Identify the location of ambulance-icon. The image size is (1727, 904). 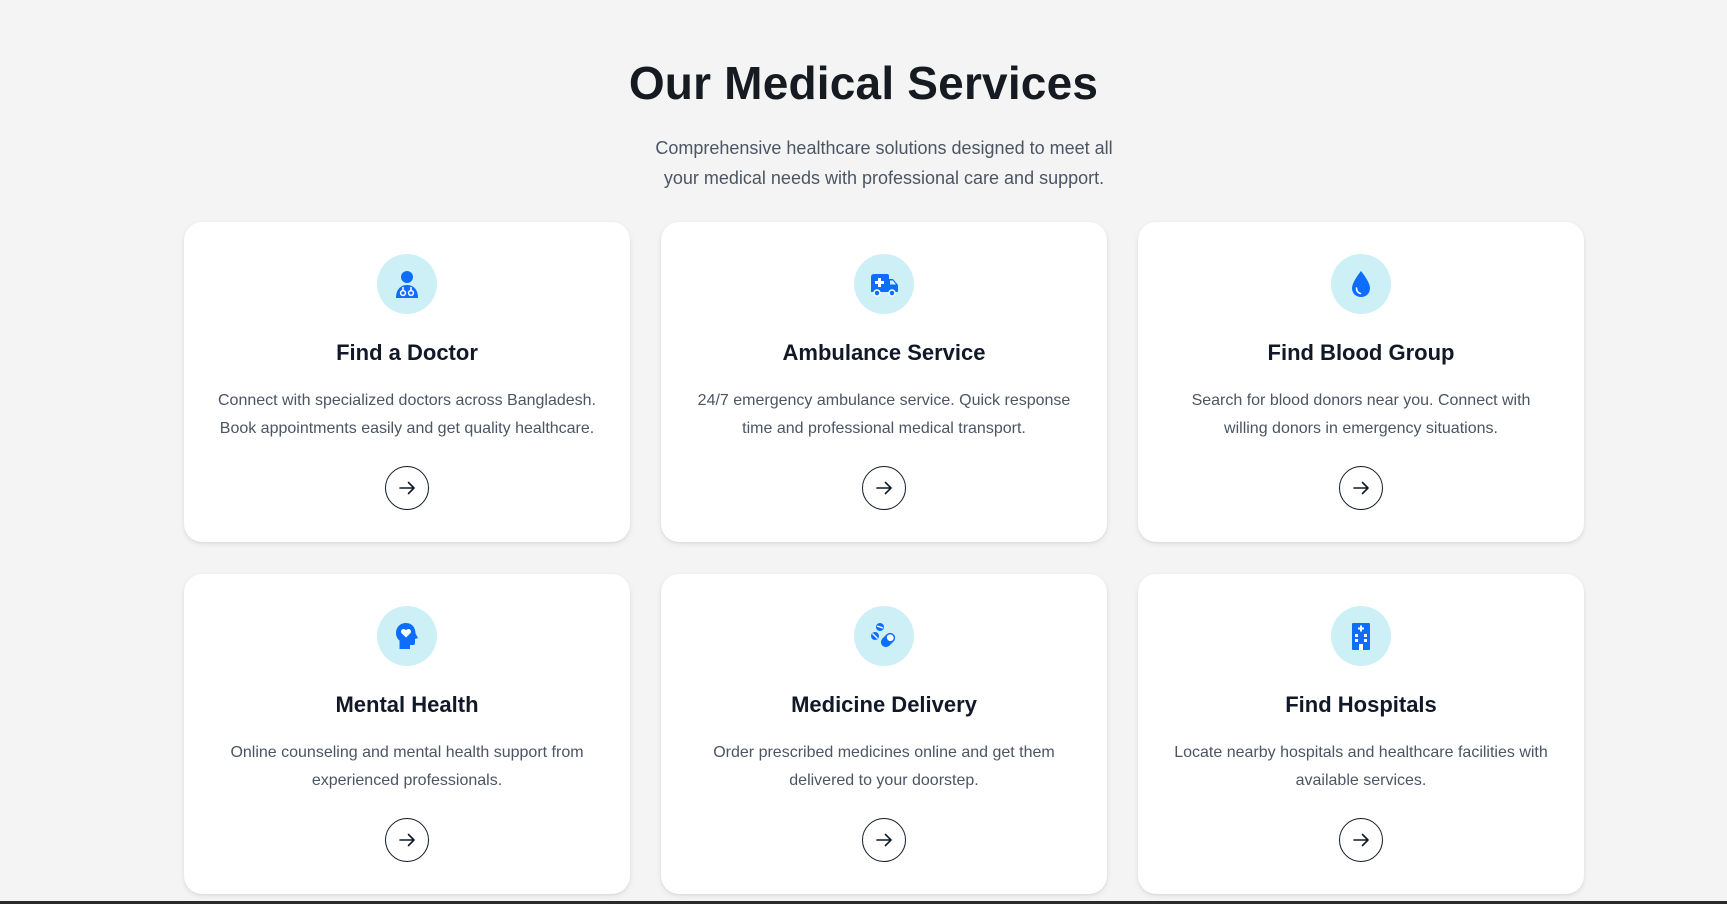
(884, 285).